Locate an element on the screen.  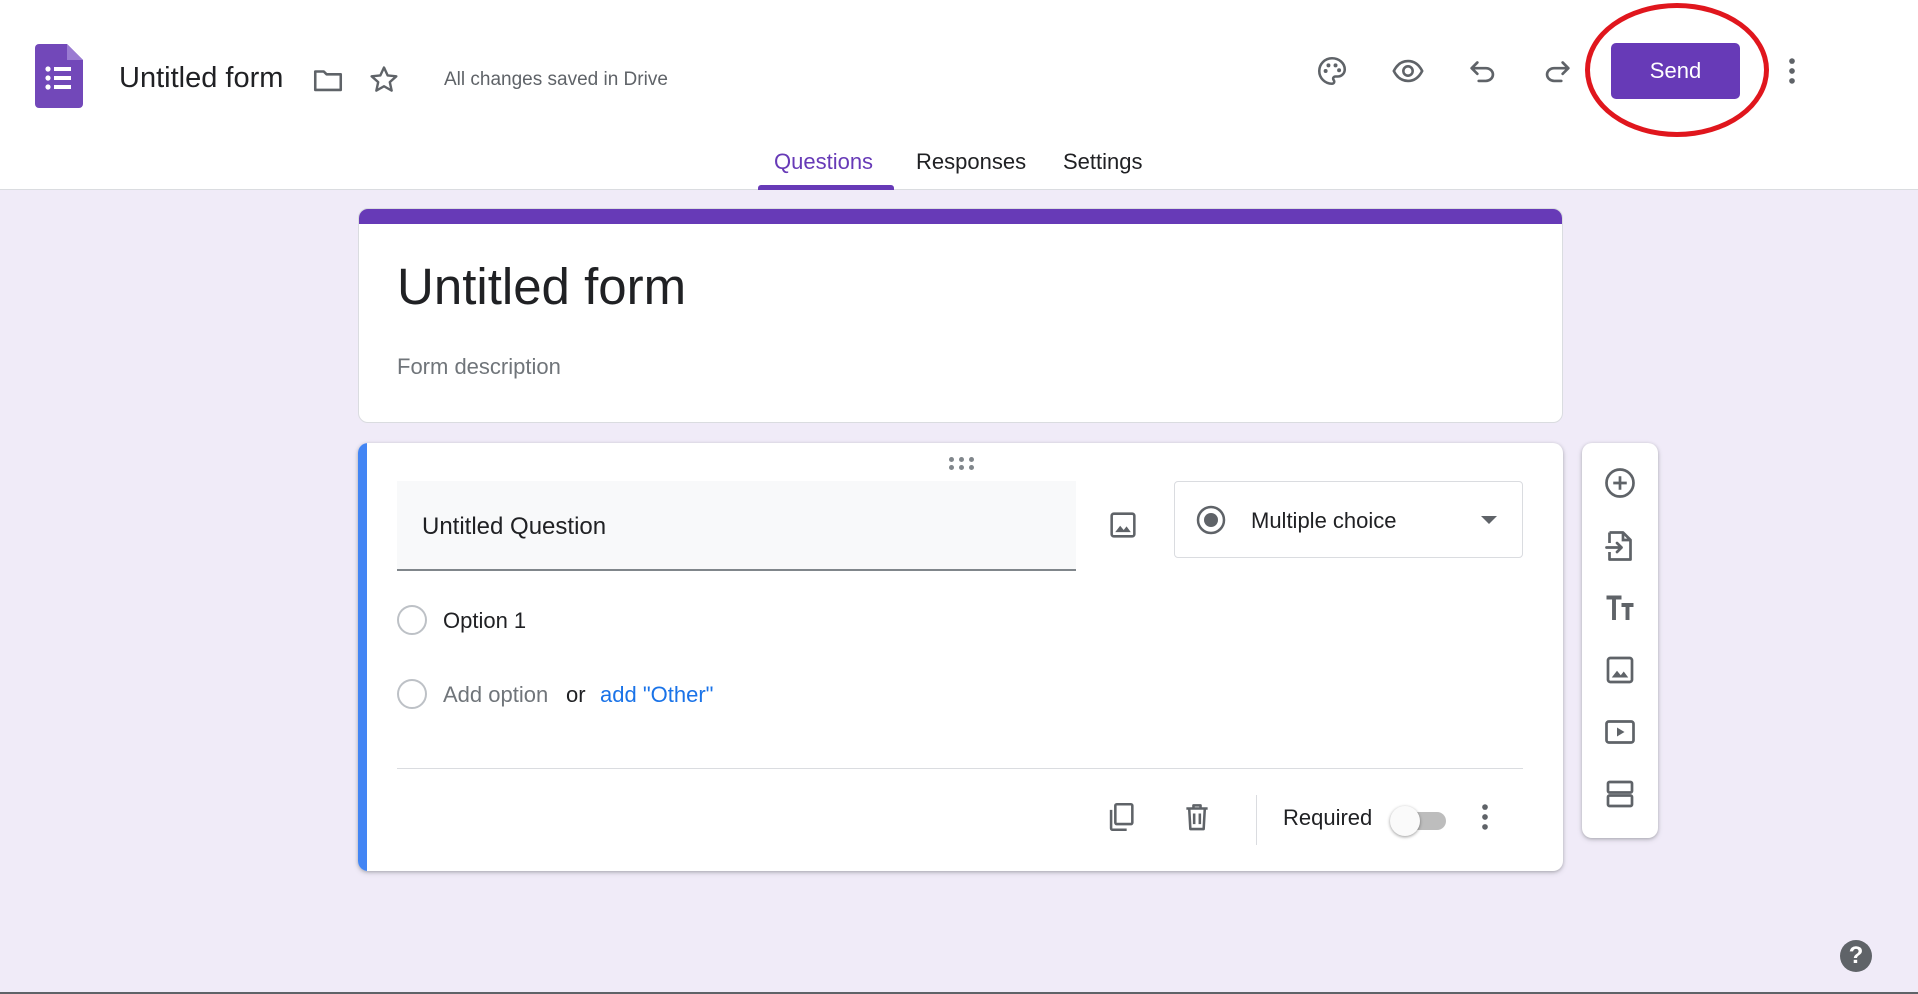
duplicate-icon is located at coordinates (1121, 817).